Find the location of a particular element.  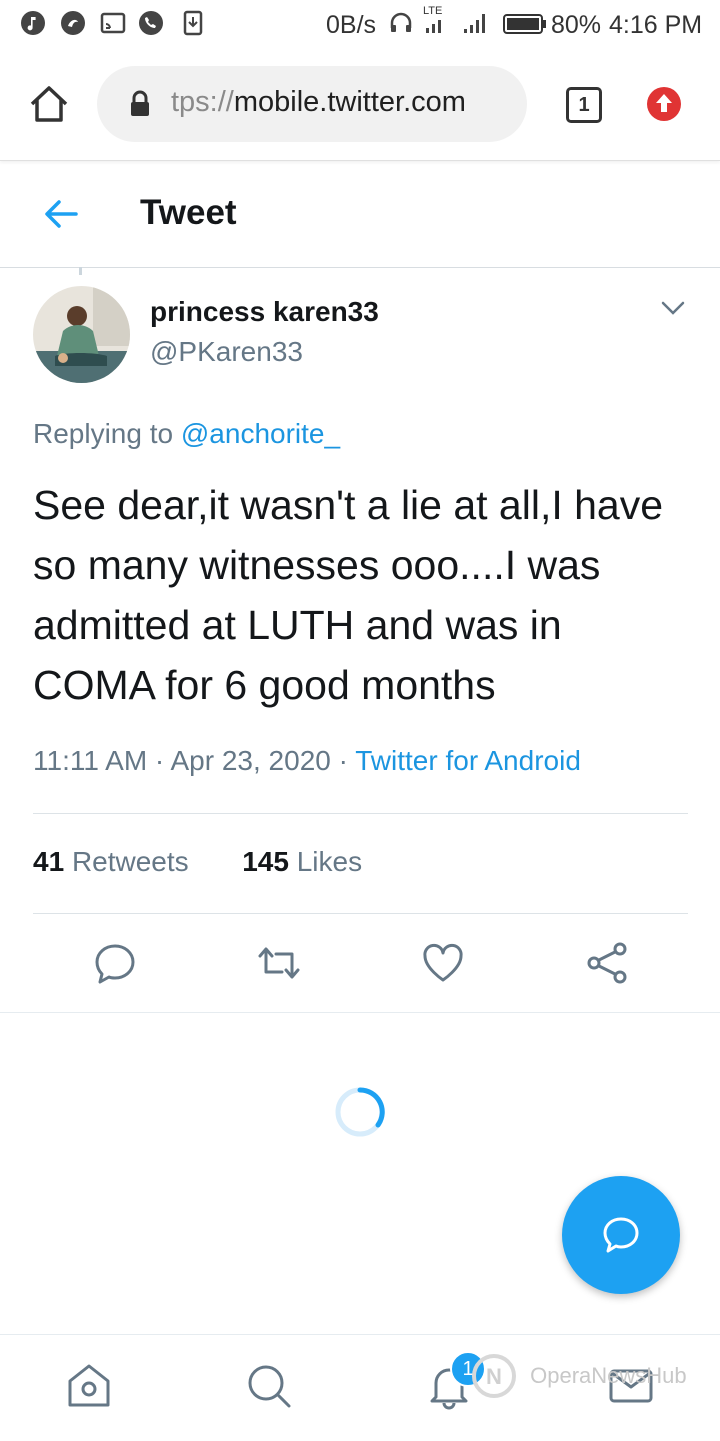

reply-mention-link: @anchorite_ is located at coordinates (260, 433).